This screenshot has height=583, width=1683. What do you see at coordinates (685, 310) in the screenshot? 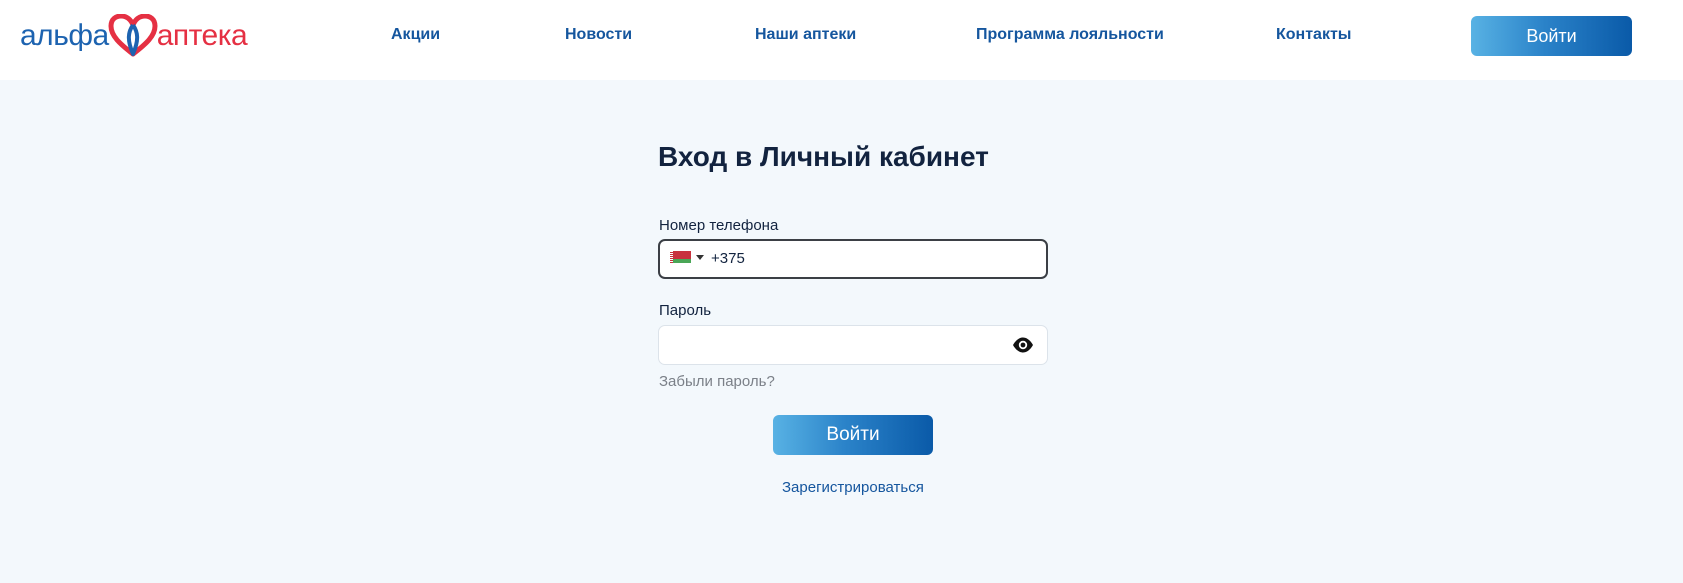
I see `password-label: Пароль` at bounding box center [685, 310].